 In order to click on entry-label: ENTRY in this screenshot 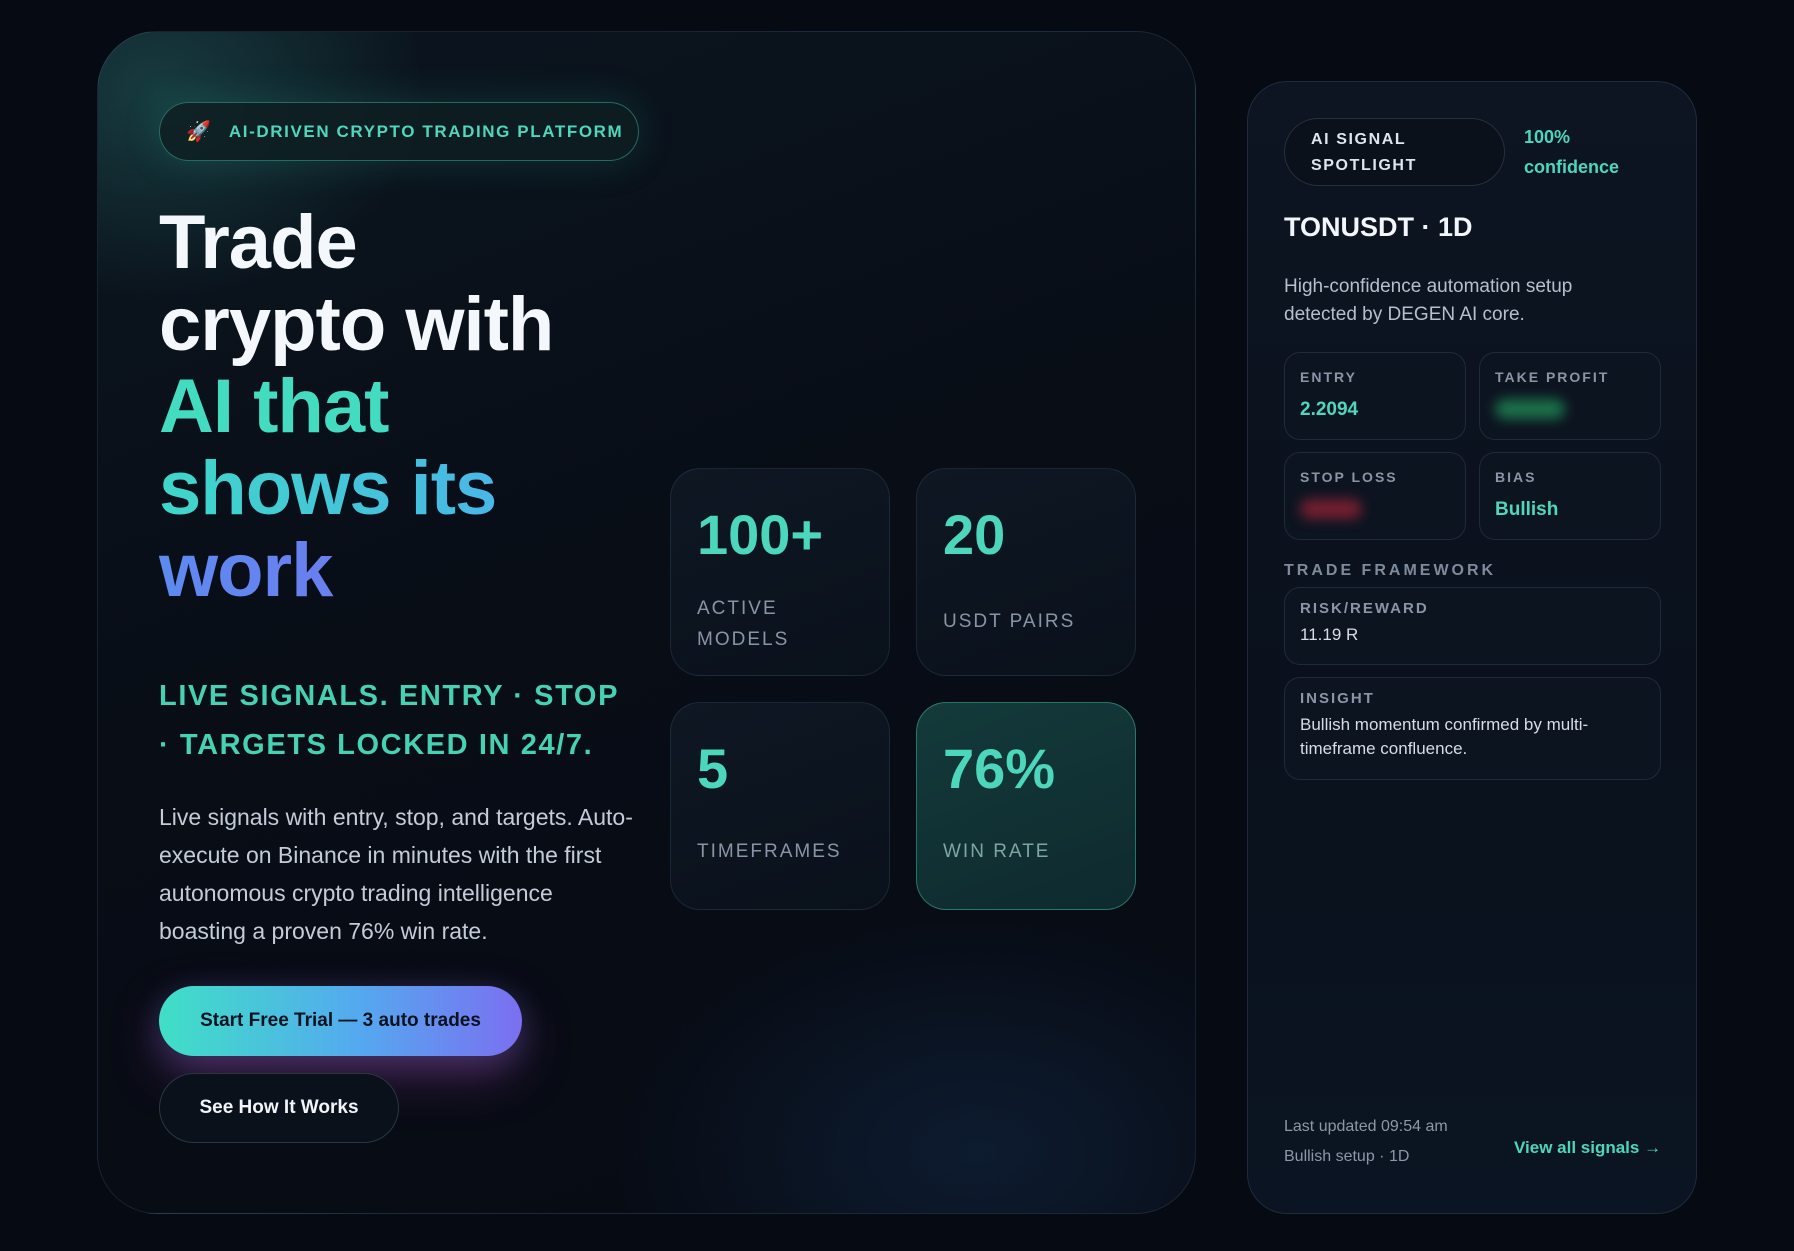, I will do `click(1328, 377)`.